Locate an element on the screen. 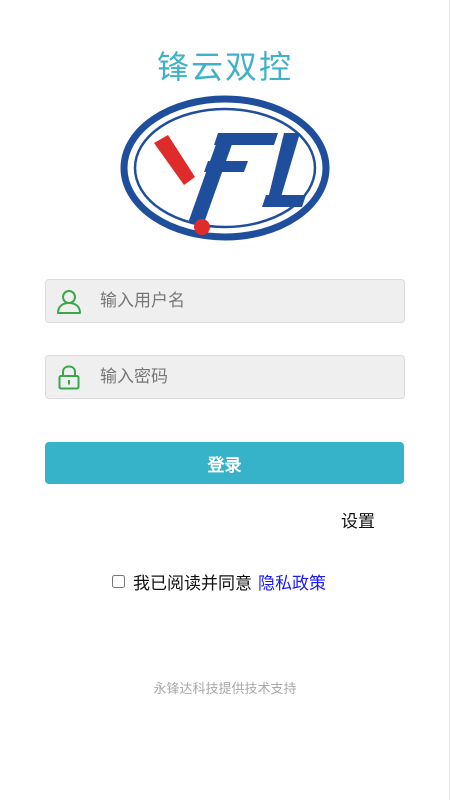 The image size is (450, 800). password-field is located at coordinates (225, 377).